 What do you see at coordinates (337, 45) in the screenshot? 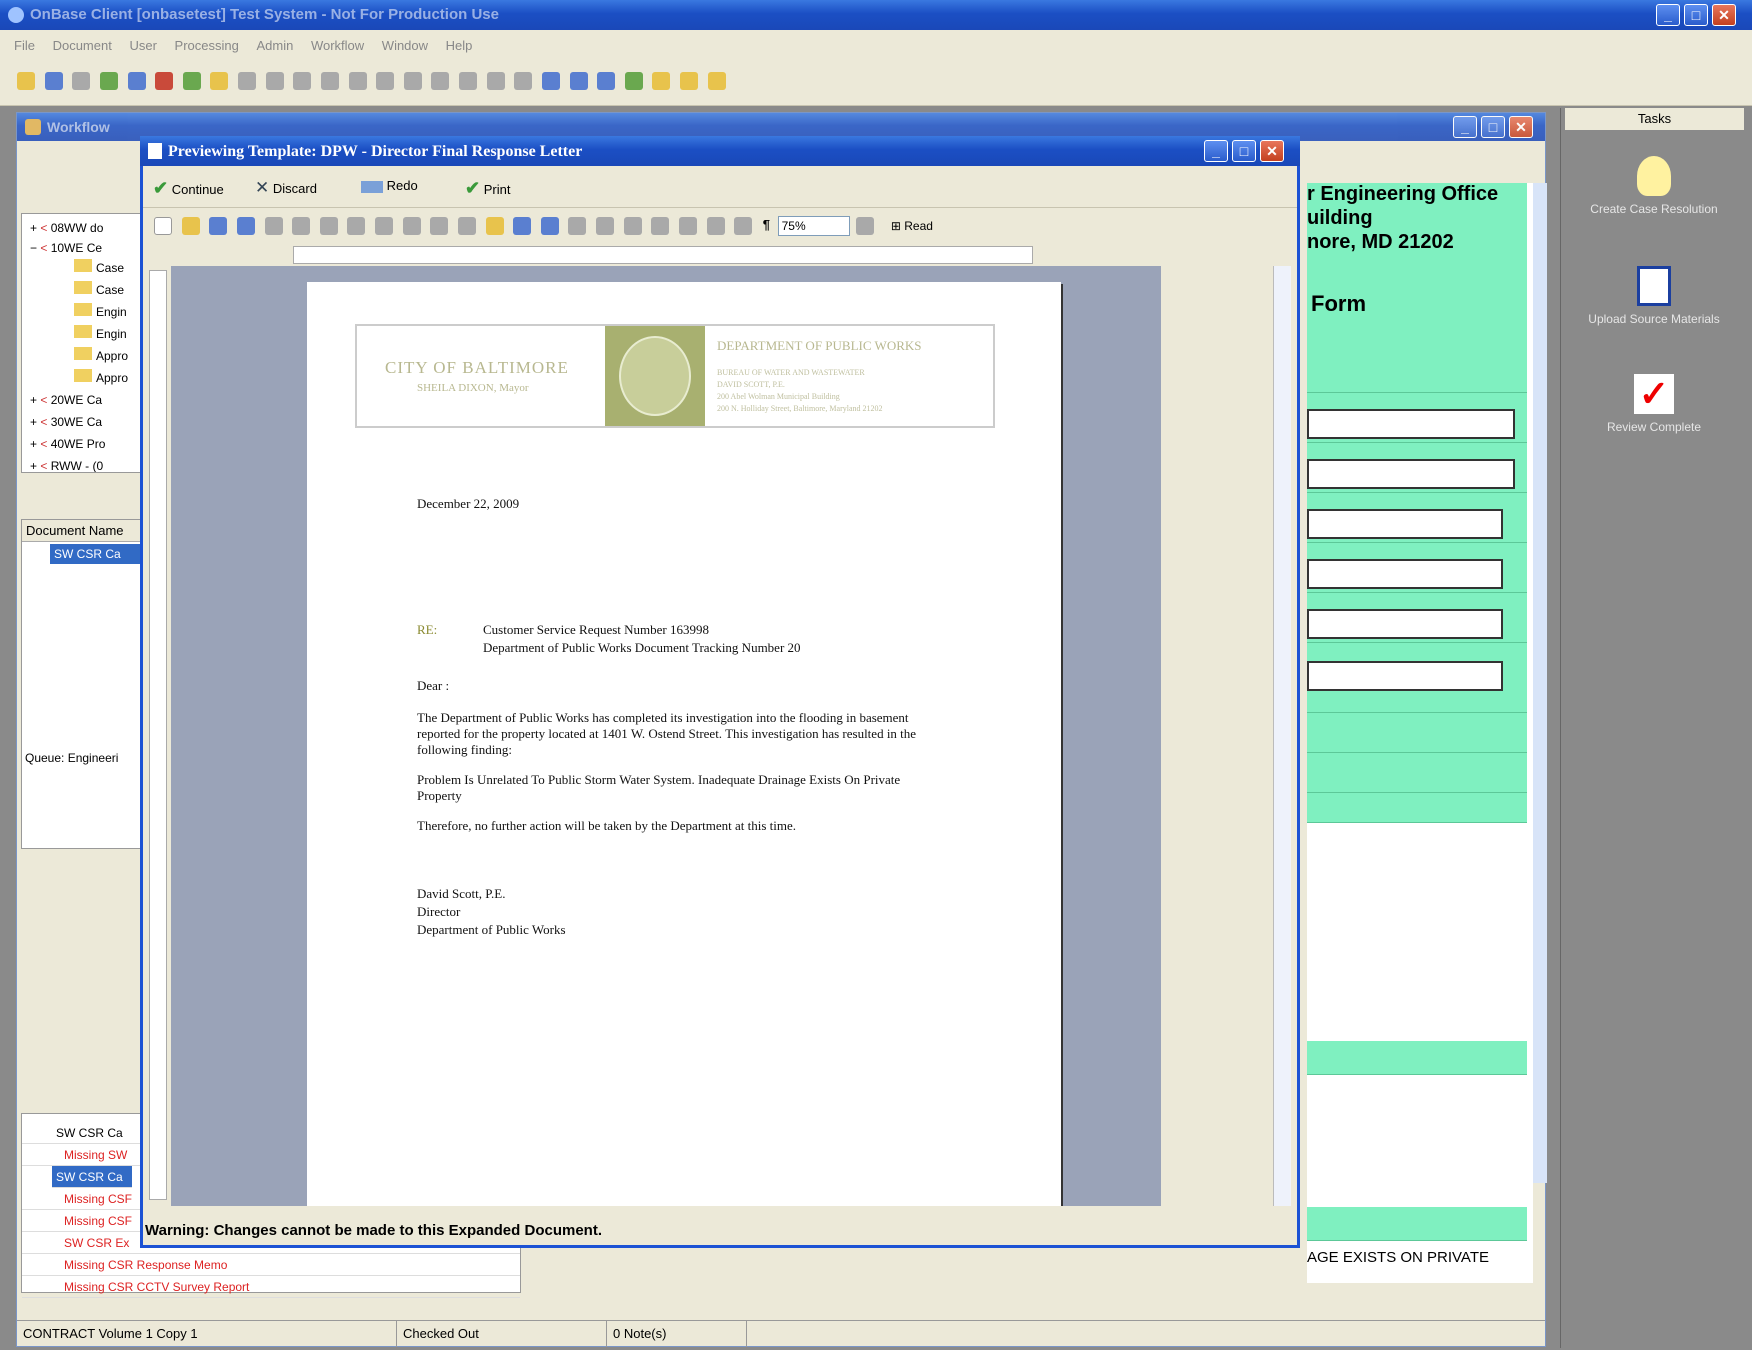
I see `menu-workflow: Workflow` at bounding box center [337, 45].